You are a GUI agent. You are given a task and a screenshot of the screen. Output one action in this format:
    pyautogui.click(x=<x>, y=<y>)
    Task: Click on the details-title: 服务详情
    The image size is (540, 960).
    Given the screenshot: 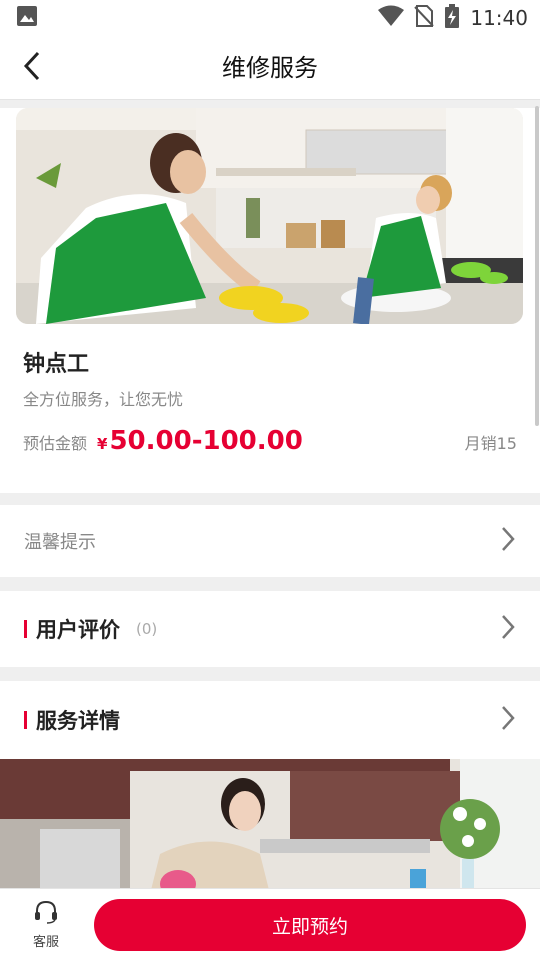 What is the action you would take?
    pyautogui.click(x=78, y=721)
    